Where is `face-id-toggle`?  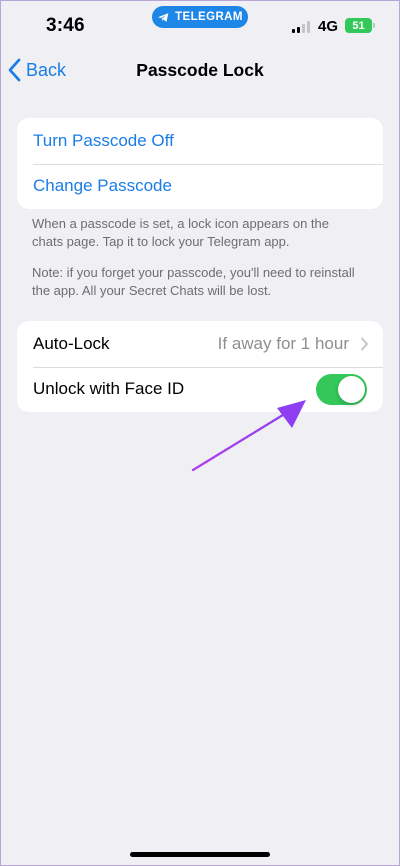
face-id-toggle is located at coordinates (341, 389).